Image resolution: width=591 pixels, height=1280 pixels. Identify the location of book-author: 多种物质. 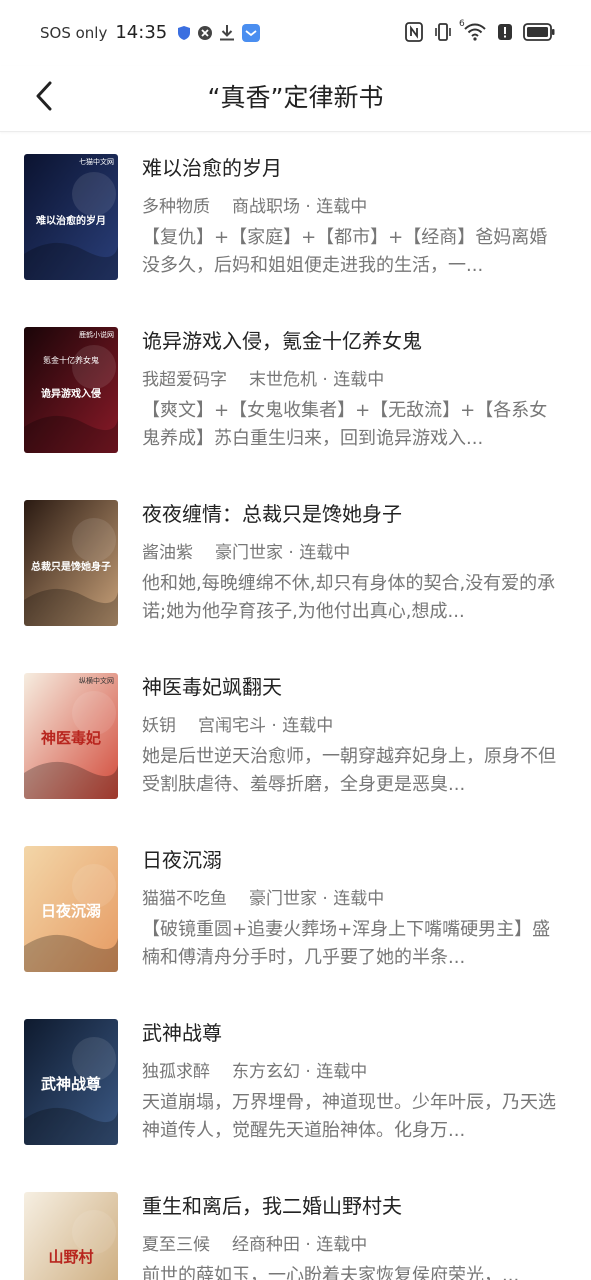
(176, 207).